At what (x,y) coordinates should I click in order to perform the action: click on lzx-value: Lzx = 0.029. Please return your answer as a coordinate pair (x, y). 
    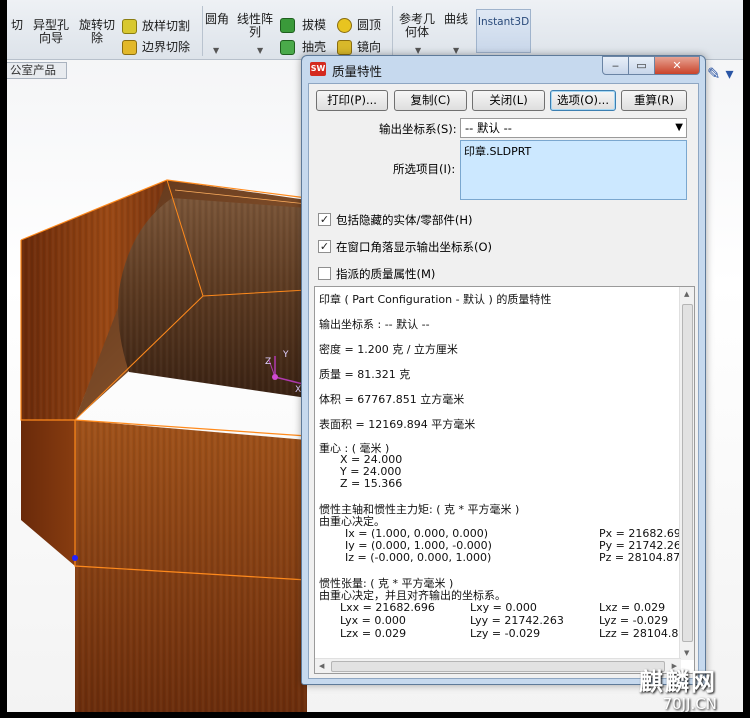
    Looking at the image, I should click on (373, 633).